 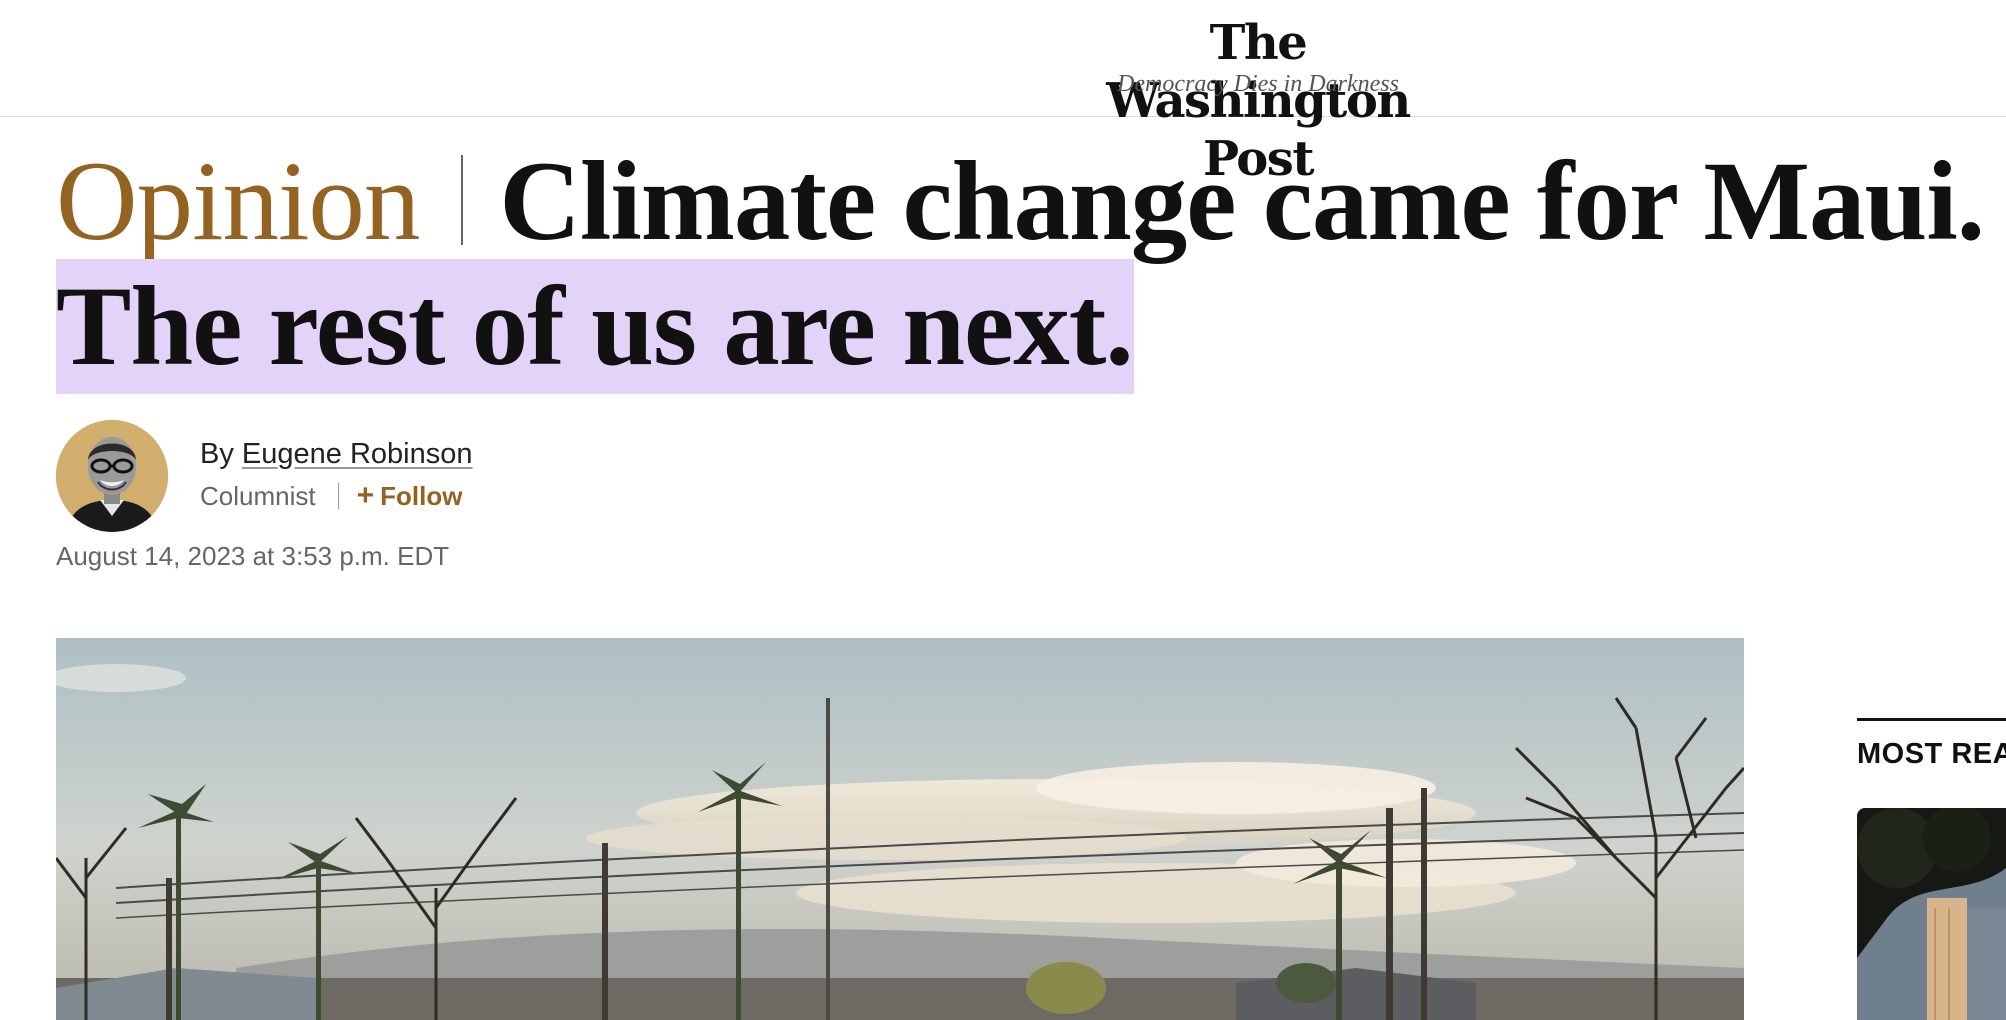 What do you see at coordinates (253, 556) in the screenshot?
I see `publish-date: August 14, 2023 at 3:53 p.m. EDT` at bounding box center [253, 556].